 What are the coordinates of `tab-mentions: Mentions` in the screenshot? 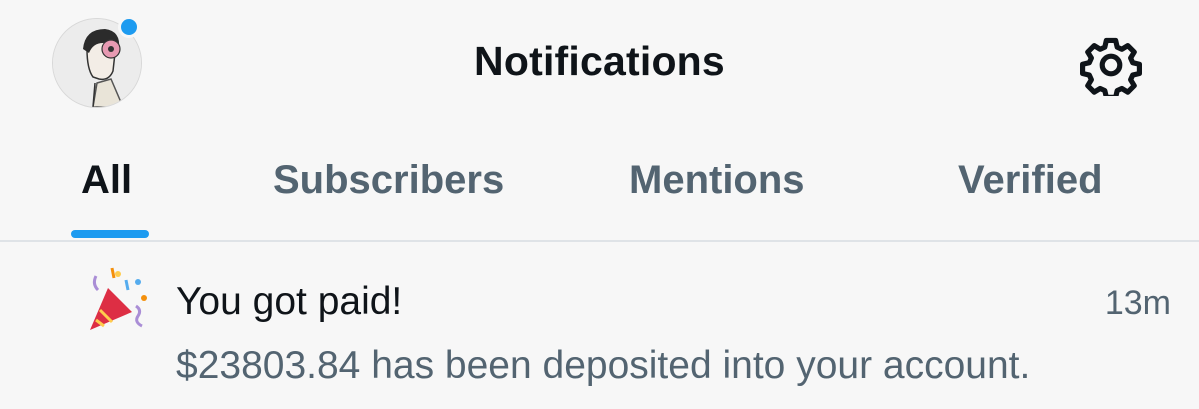 It's located at (717, 180).